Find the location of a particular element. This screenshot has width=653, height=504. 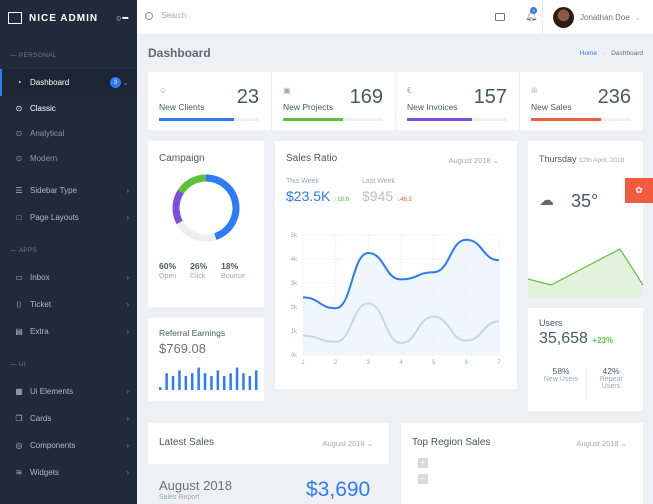

y-tick-label: 3k is located at coordinates (294, 284).